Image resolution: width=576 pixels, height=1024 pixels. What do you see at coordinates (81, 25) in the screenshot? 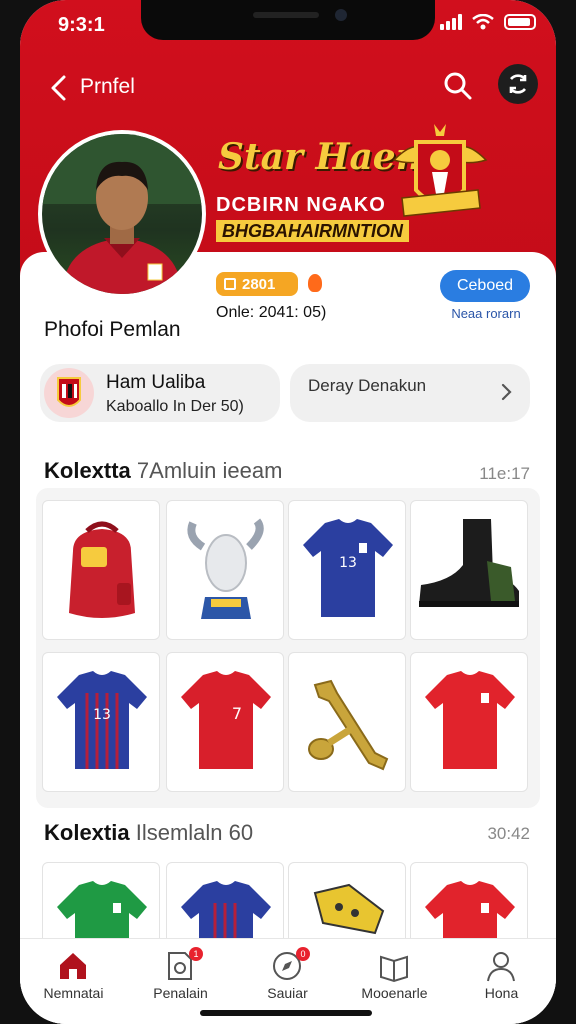
I see `status-time: 9:3:1` at bounding box center [81, 25].